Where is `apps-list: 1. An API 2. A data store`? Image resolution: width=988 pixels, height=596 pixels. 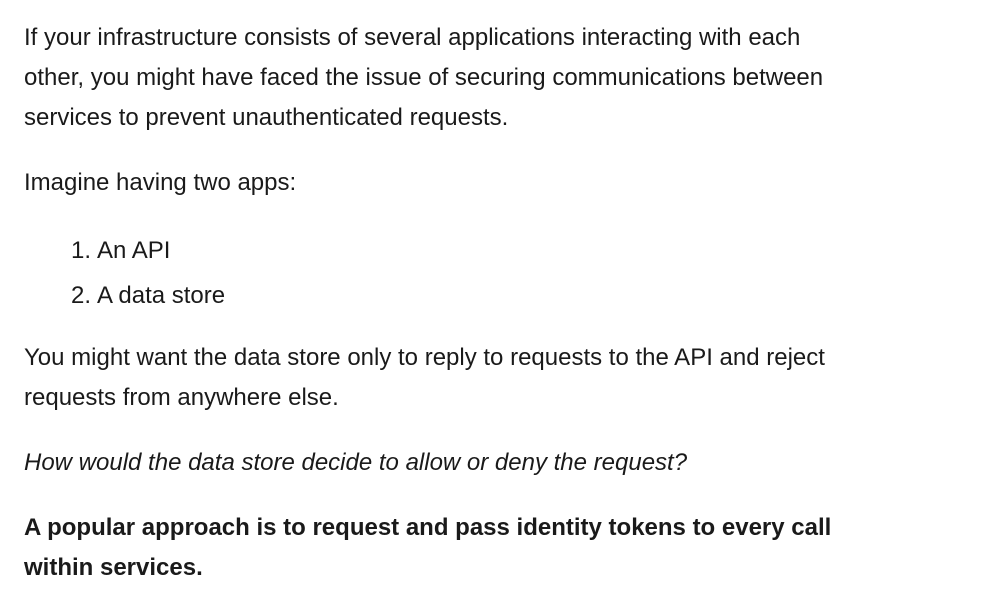 apps-list: 1. An API 2. A data store is located at coordinates (506, 273).